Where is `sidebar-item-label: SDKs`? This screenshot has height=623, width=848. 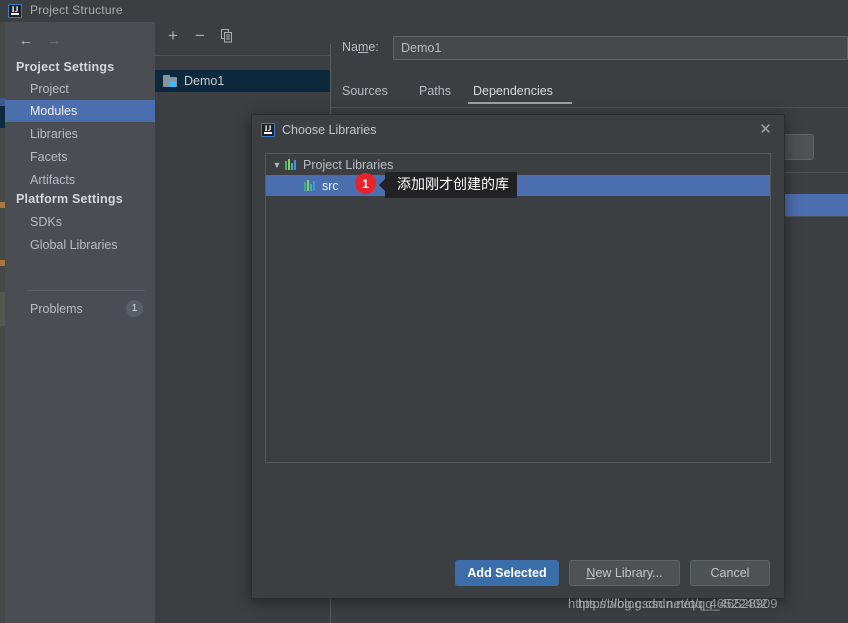 sidebar-item-label: SDKs is located at coordinates (46, 222).